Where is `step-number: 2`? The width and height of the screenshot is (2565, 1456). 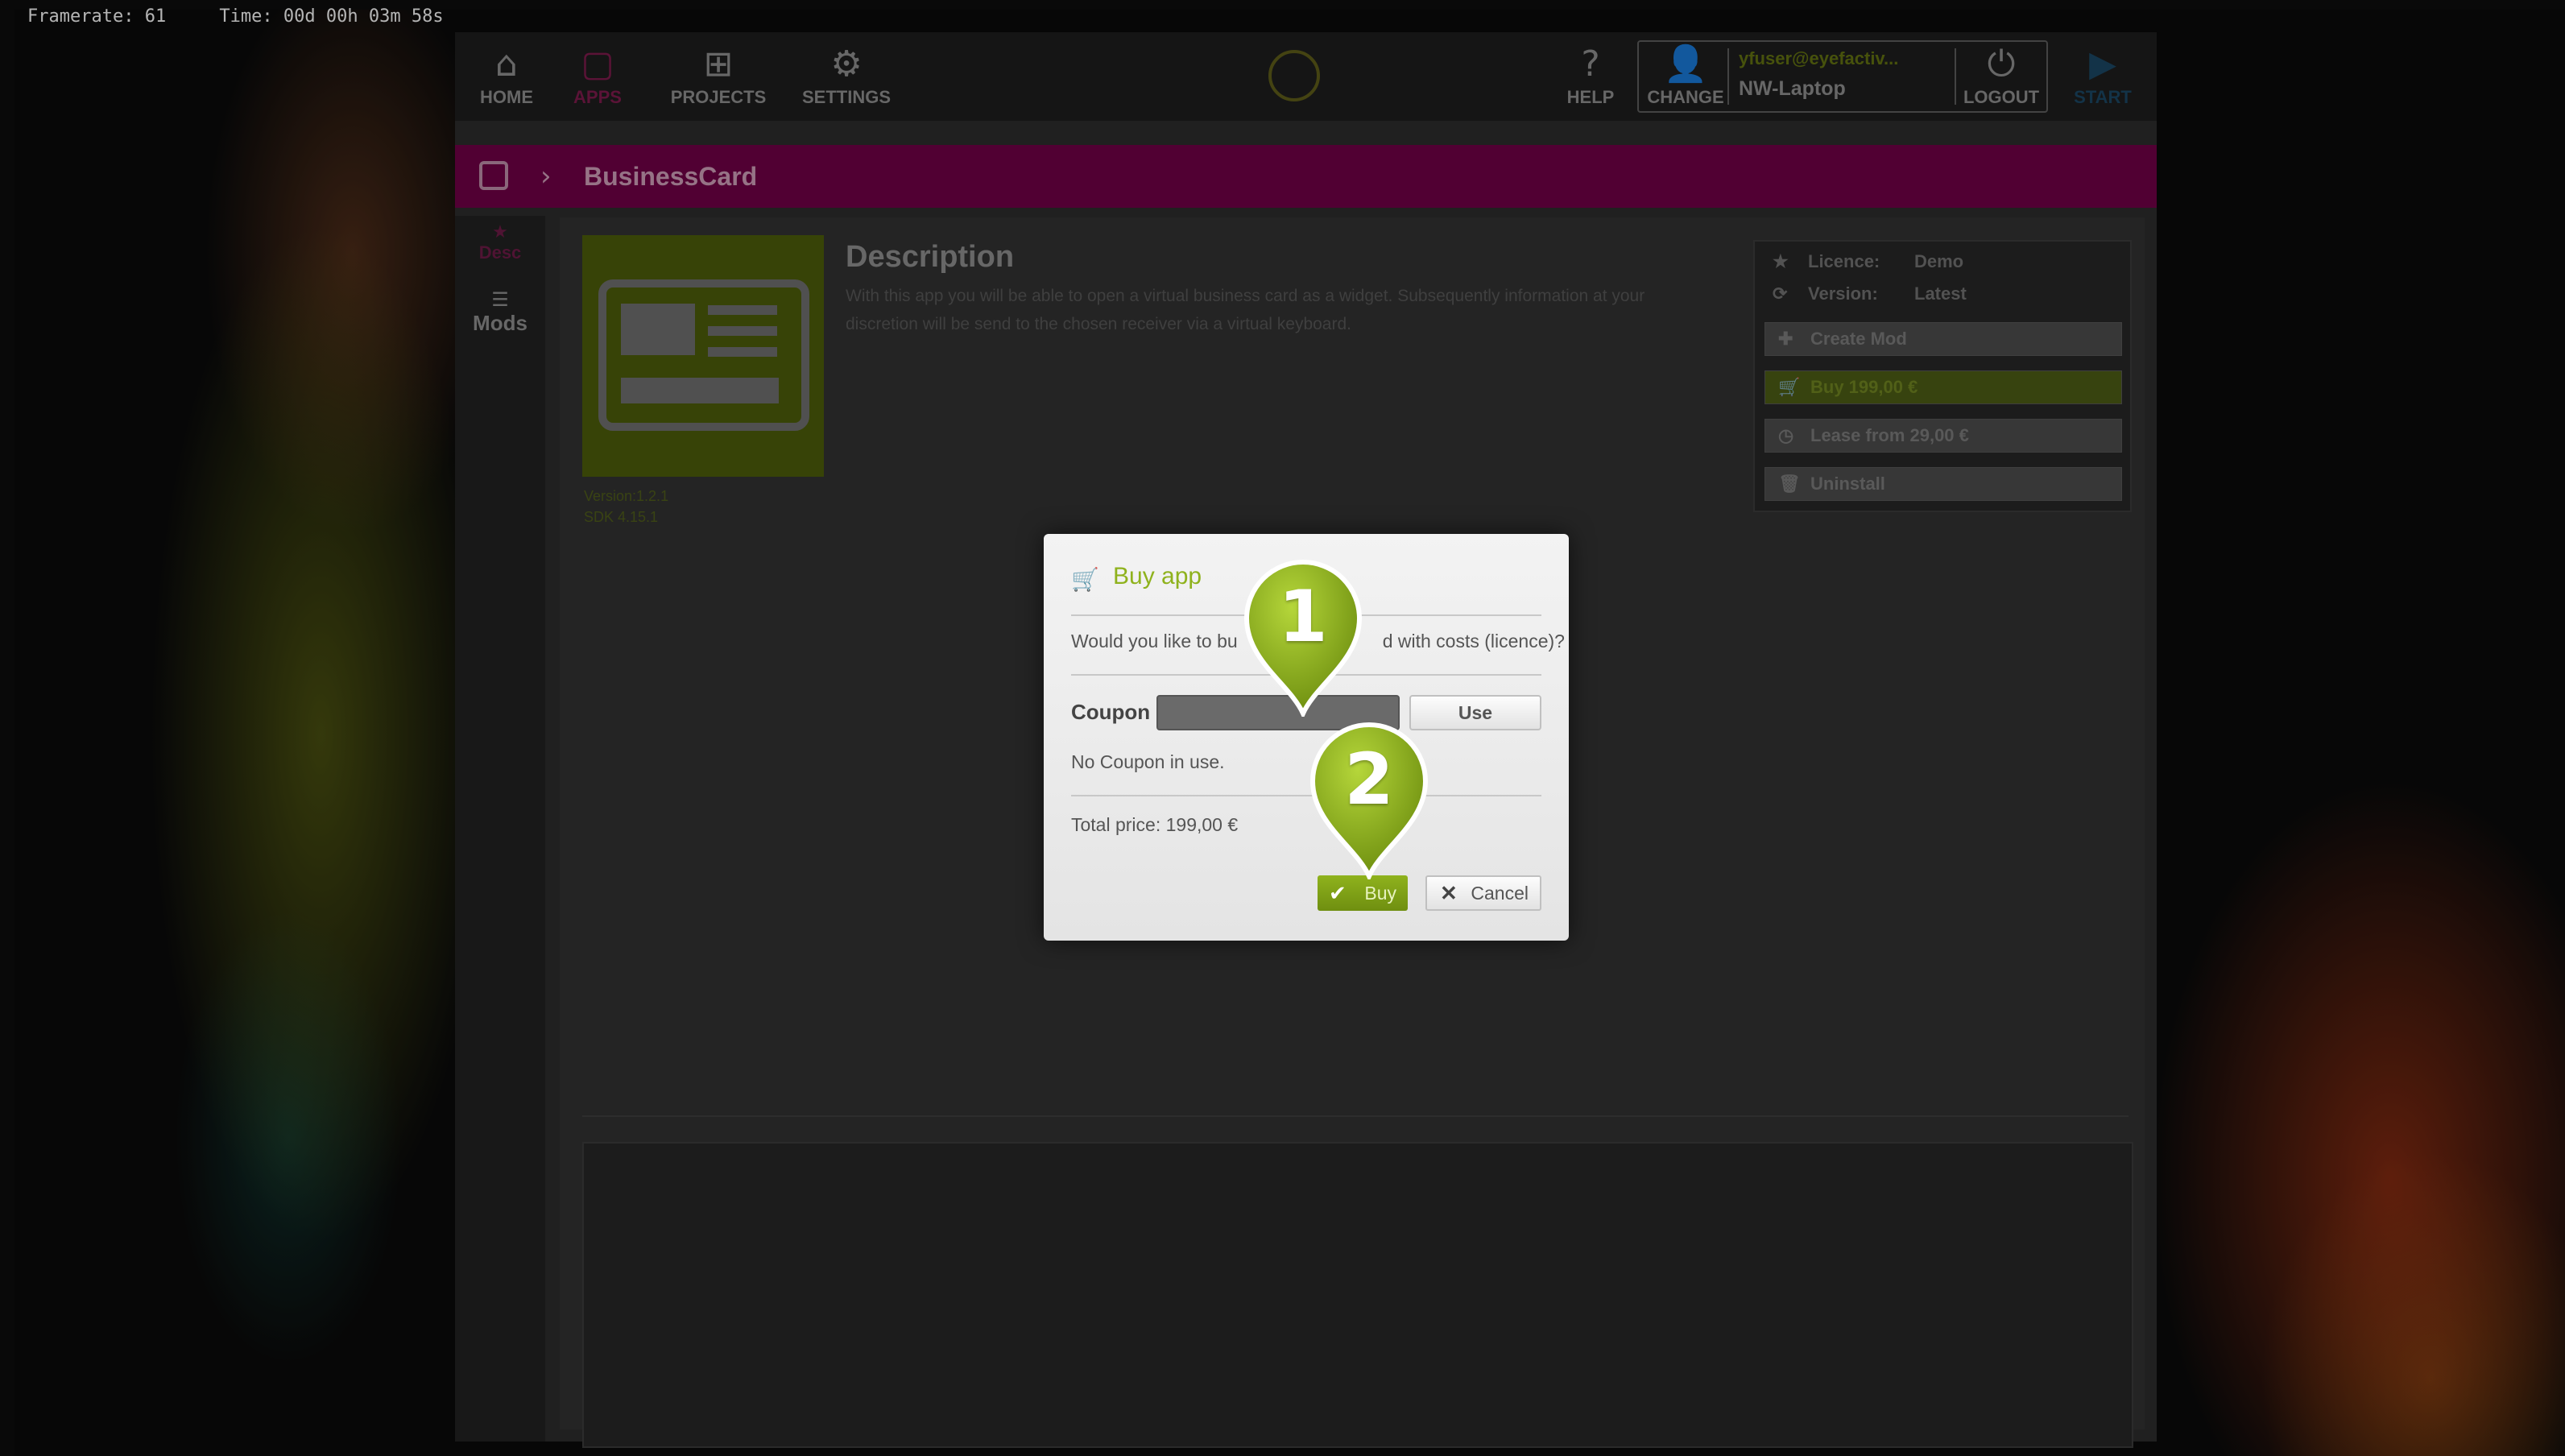 step-number: 2 is located at coordinates (1369, 780).